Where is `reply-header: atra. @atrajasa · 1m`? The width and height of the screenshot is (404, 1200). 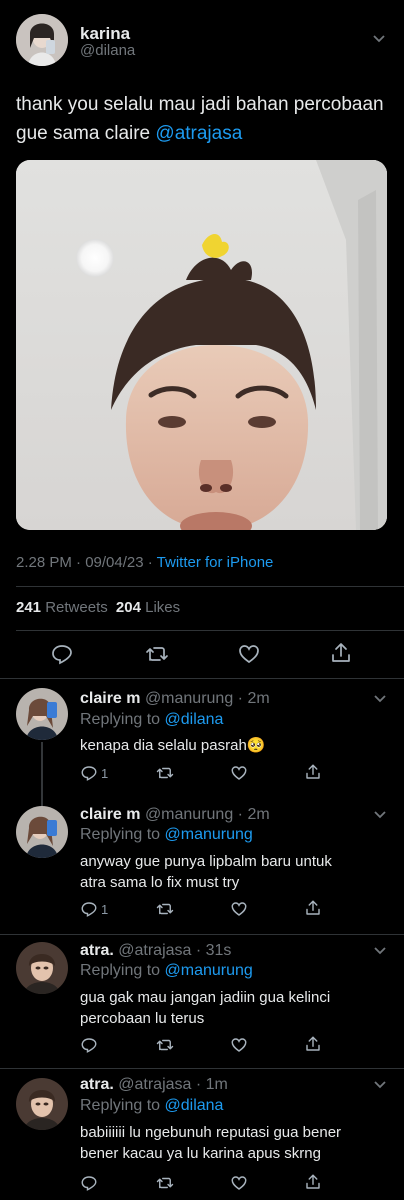
reply-header: atra. @atrajasa · 1m is located at coordinates (154, 1085).